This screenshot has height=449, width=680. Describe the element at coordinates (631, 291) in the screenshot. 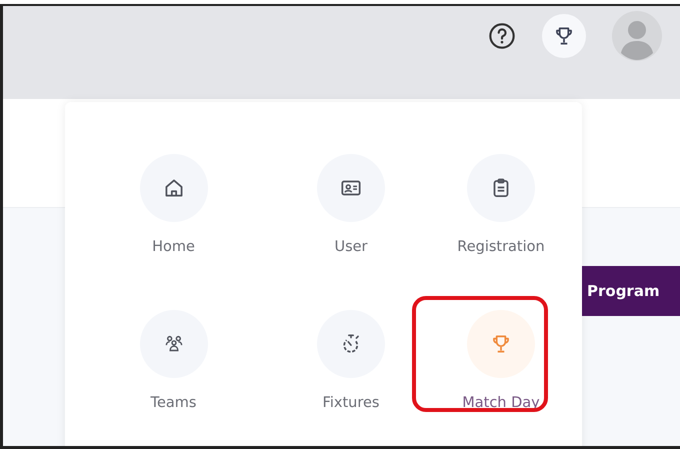

I see `program-button: Program` at that location.